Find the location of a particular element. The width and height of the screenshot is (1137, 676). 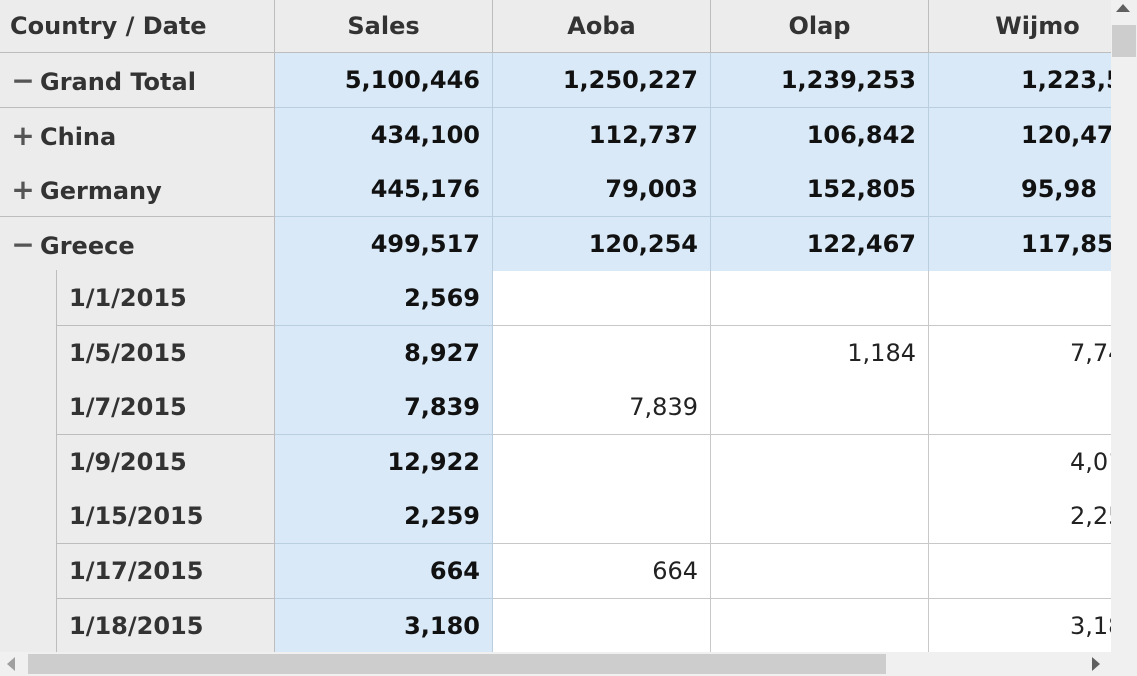

row-group-greece: − Greece is located at coordinates (137, 244).